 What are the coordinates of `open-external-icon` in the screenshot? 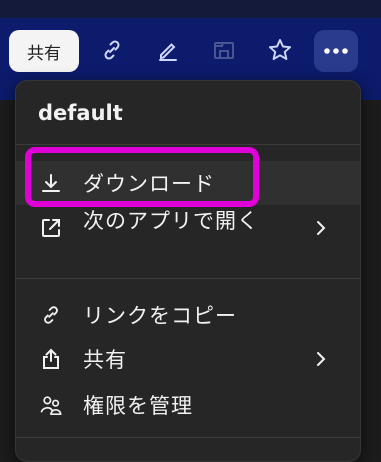 It's located at (51, 228).